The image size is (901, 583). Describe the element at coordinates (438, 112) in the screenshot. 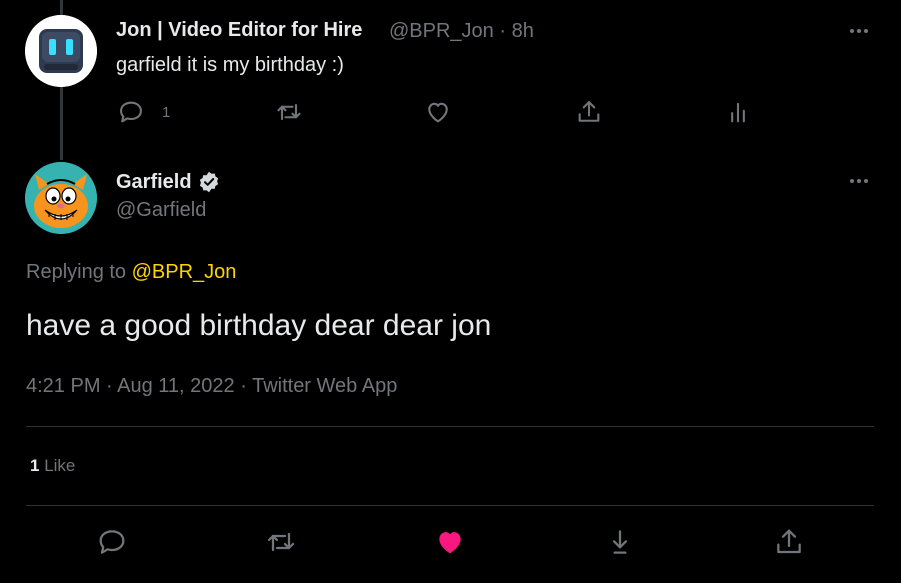

I see `heart-icon` at that location.